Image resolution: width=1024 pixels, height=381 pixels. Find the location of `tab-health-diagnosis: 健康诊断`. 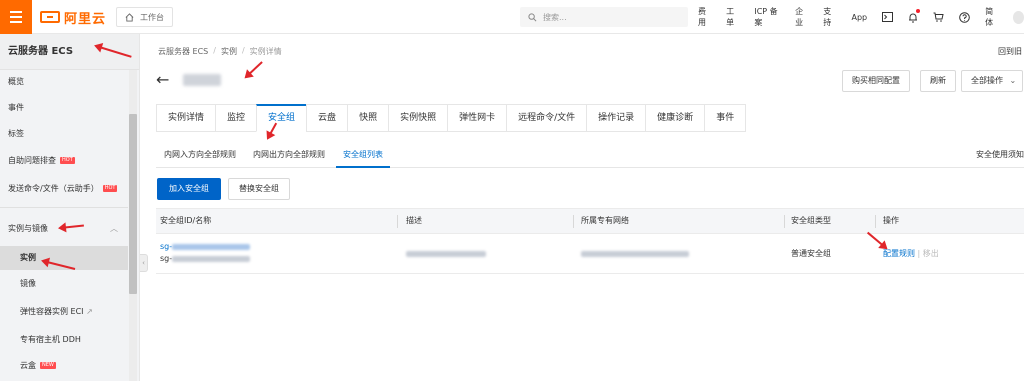

tab-health-diagnosis: 健康诊断 is located at coordinates (675, 118).